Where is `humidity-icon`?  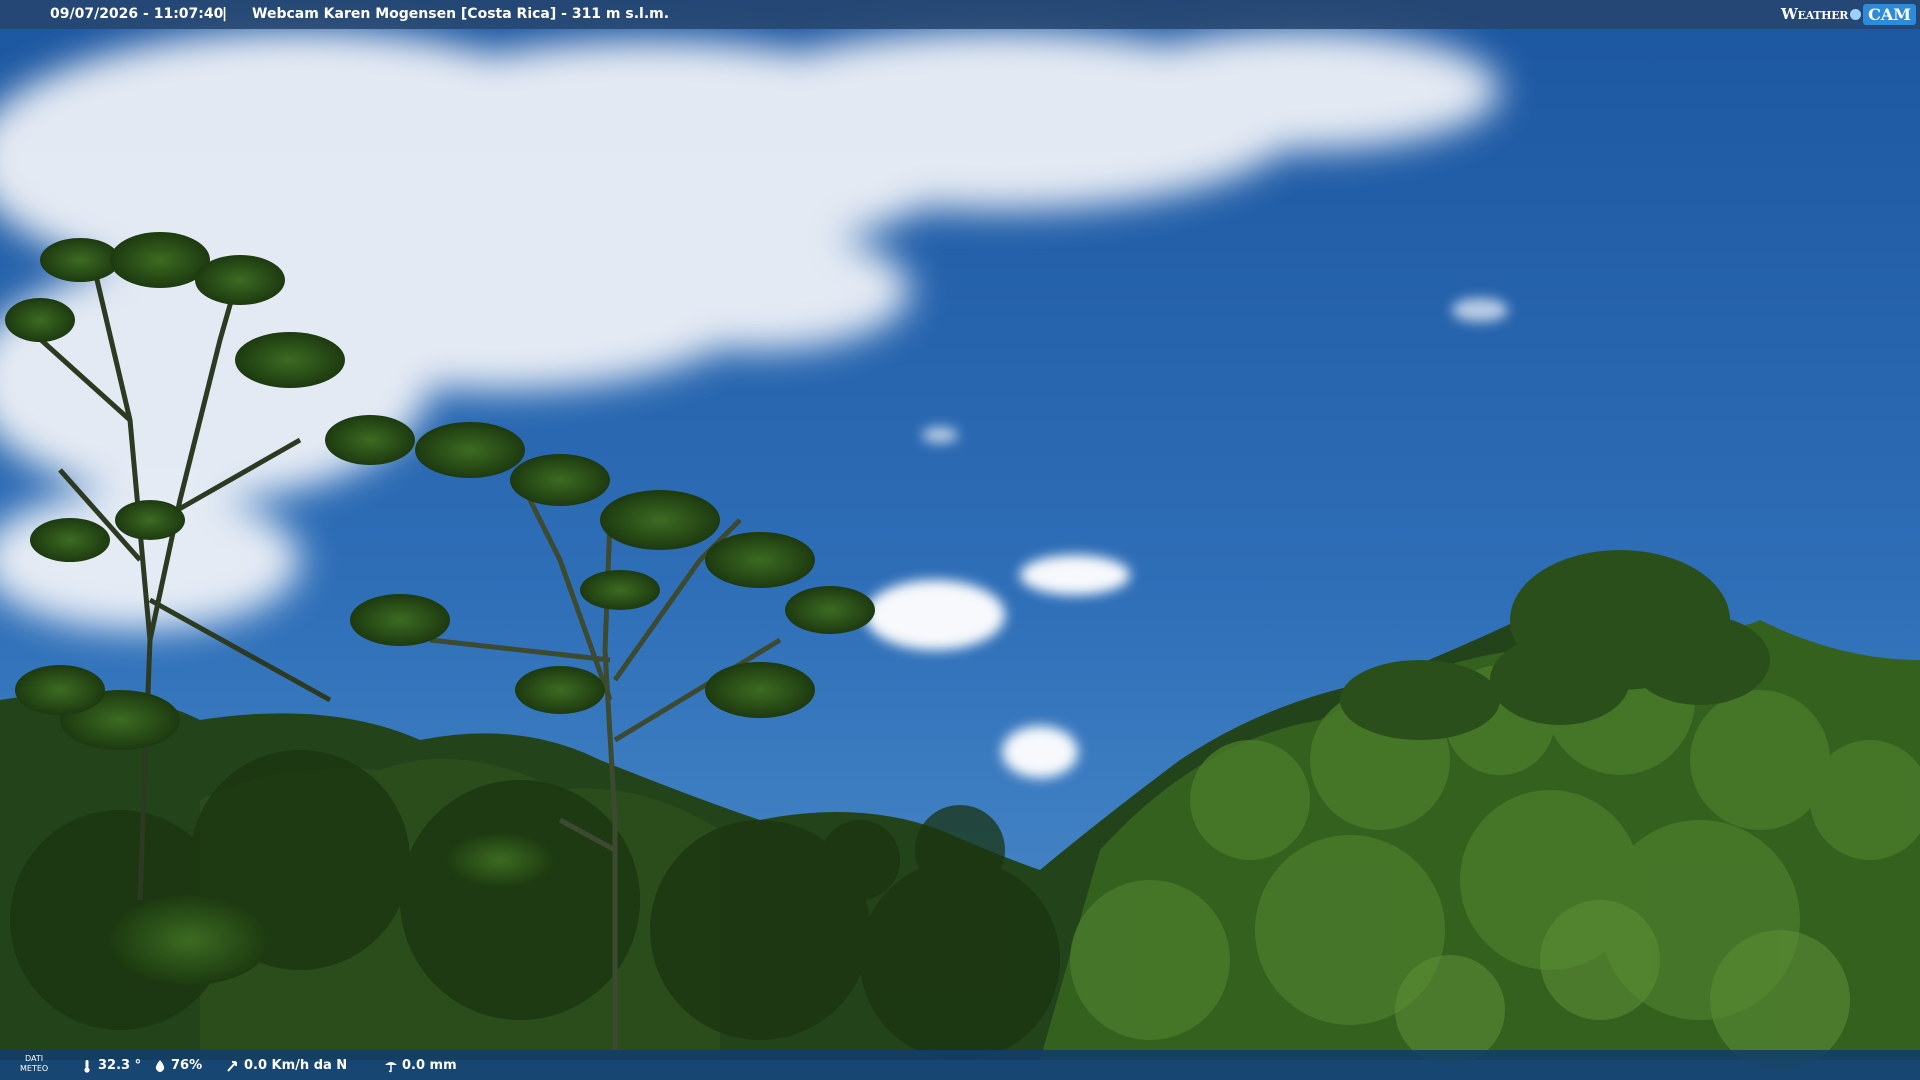
humidity-icon is located at coordinates (160, 1065).